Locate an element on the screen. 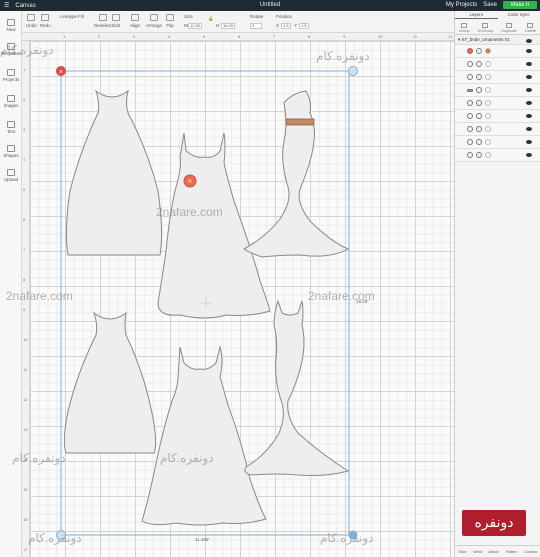  flatten-button: Flatten is located at coordinates (512, 552).